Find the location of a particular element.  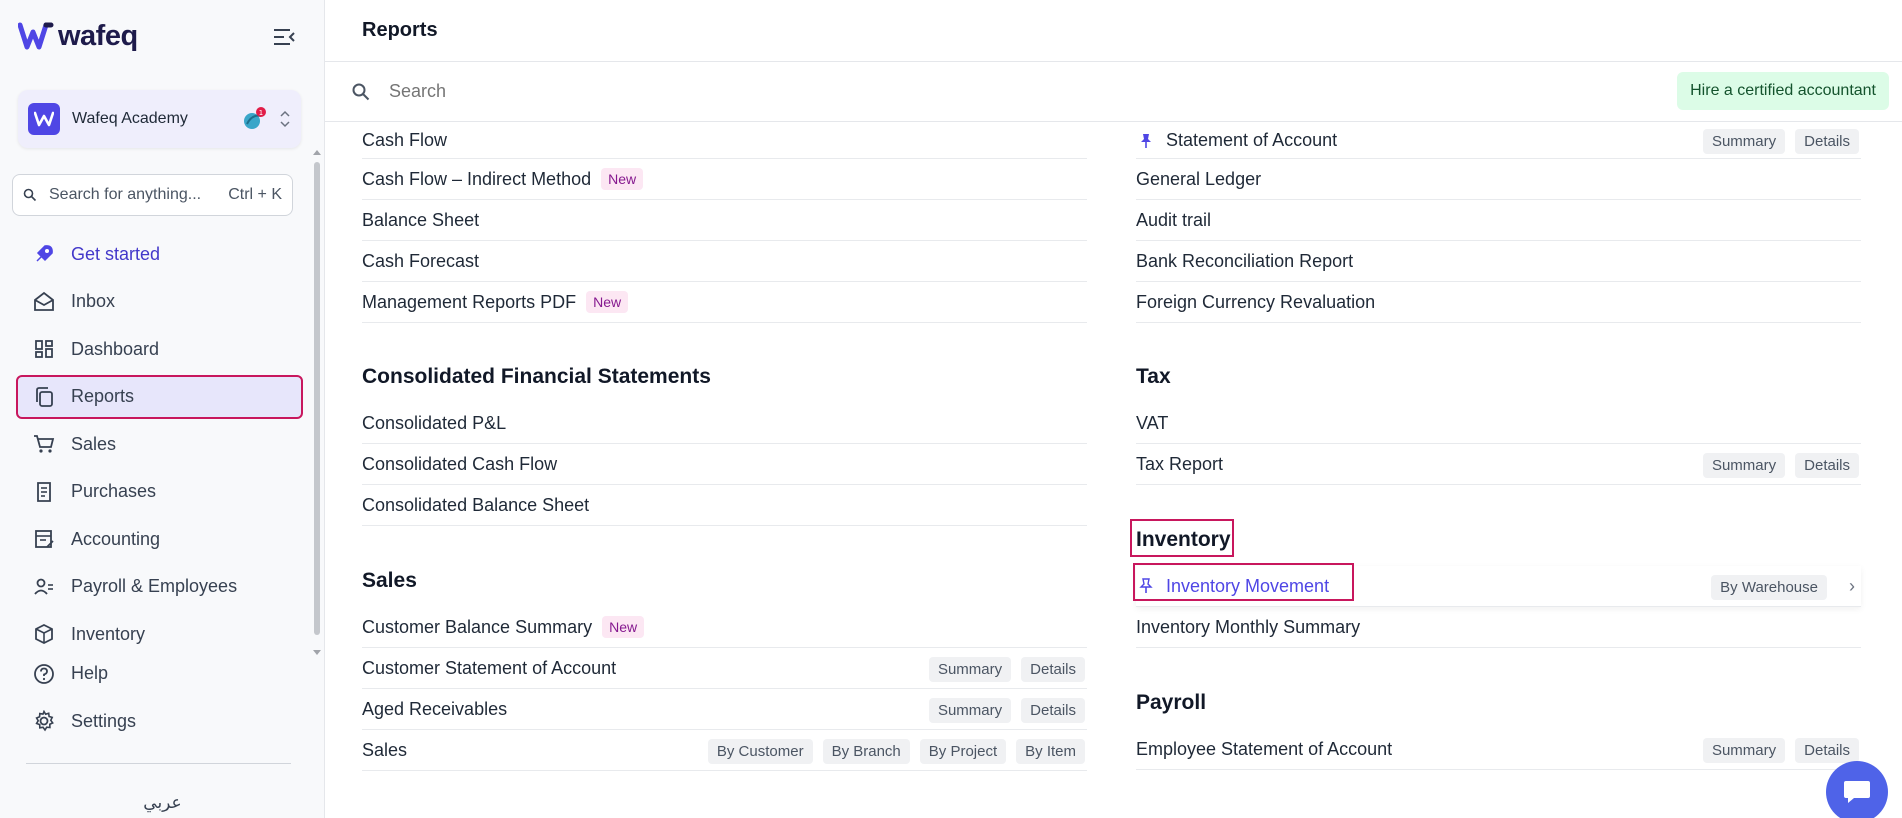

sidebar-item-inventory: Inventory is located at coordinates (159, 634).